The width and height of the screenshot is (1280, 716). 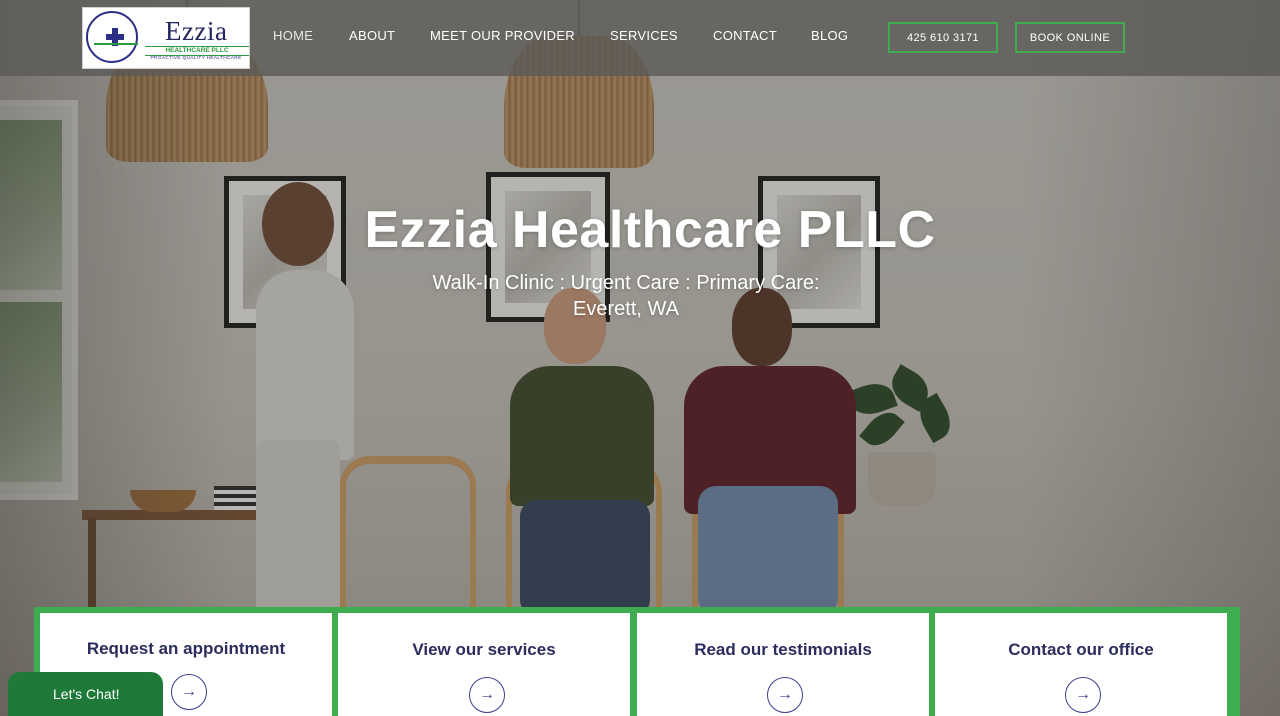 What do you see at coordinates (293, 35) in the screenshot?
I see `nav-item-home: HOME` at bounding box center [293, 35].